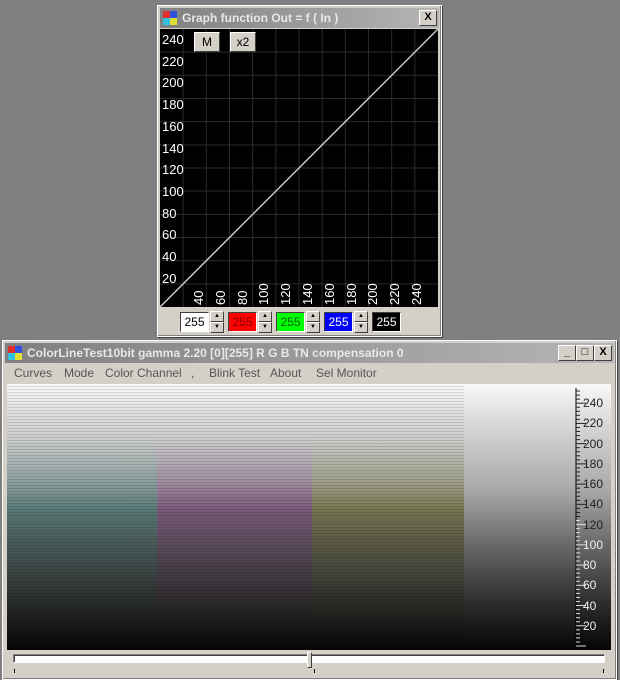  What do you see at coordinates (346, 373) in the screenshot?
I see `menu-item-sel-monitor: Sel Monitor` at bounding box center [346, 373].